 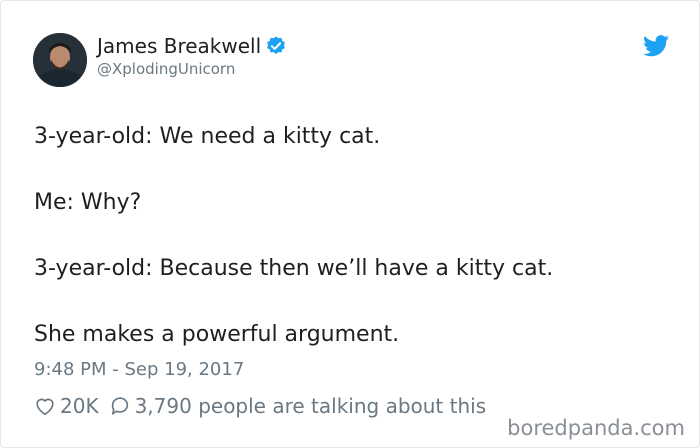 I want to click on engagement-bar: 20K 3,790 people are talking about this, so click(x=260, y=406).